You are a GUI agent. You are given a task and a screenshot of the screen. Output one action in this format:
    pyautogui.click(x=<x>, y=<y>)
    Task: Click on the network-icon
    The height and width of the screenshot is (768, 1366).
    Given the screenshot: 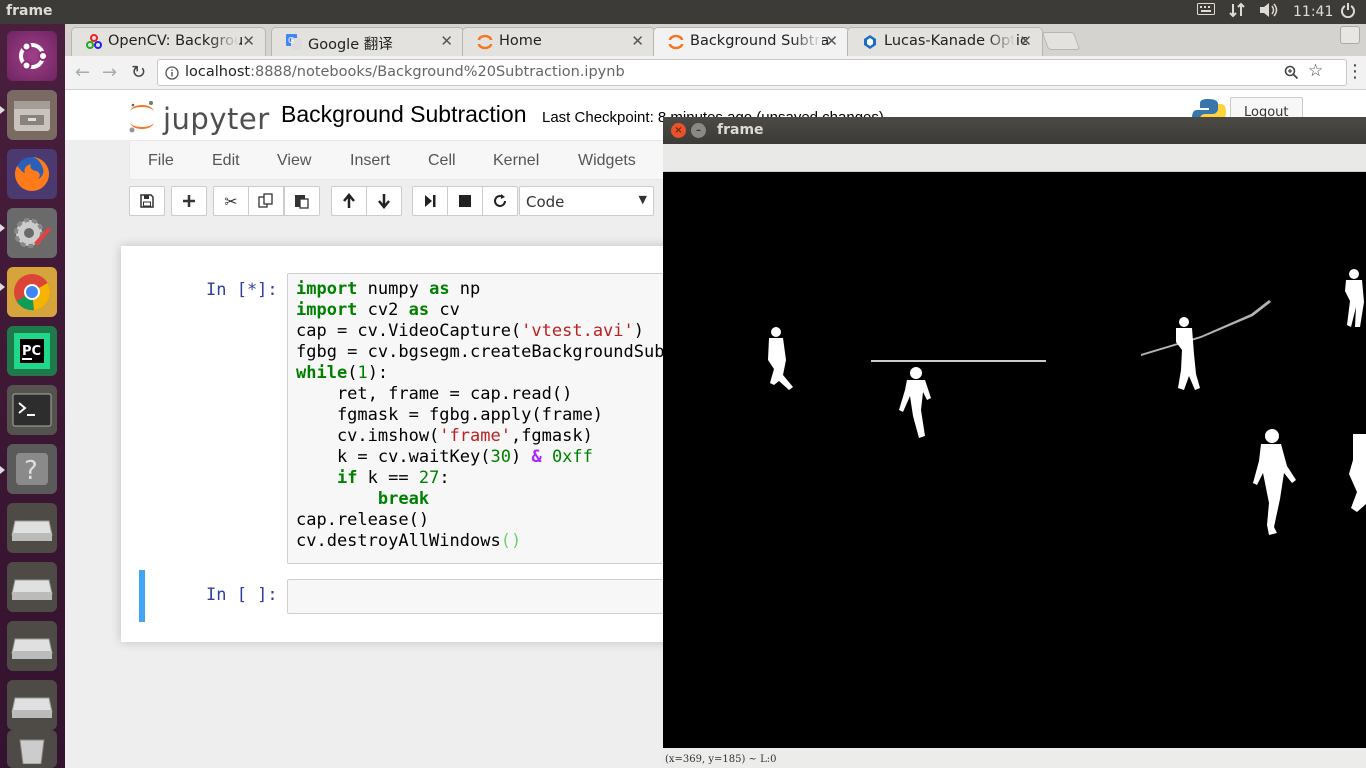 What is the action you would take?
    pyautogui.click(x=1237, y=12)
    